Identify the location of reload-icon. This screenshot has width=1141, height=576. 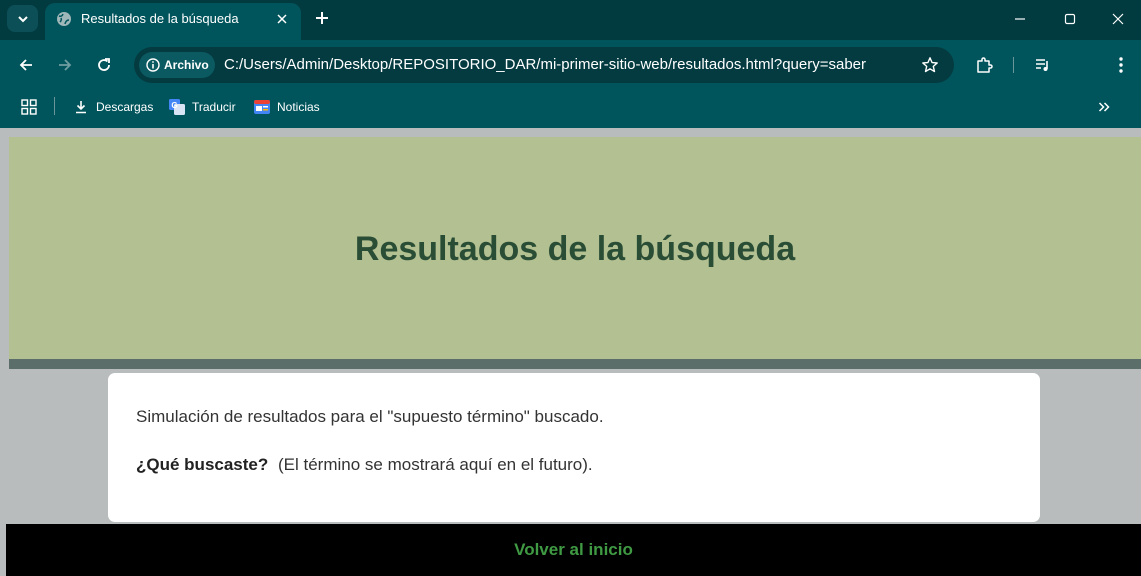
(104, 64).